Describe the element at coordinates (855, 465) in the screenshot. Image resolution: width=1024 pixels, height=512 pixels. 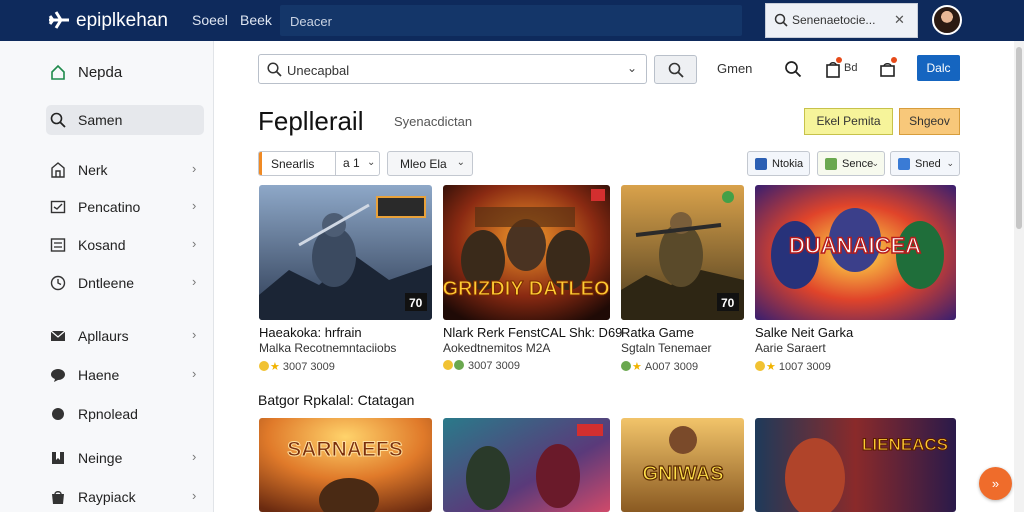
I see `game-card-image: LIENEACS` at that location.